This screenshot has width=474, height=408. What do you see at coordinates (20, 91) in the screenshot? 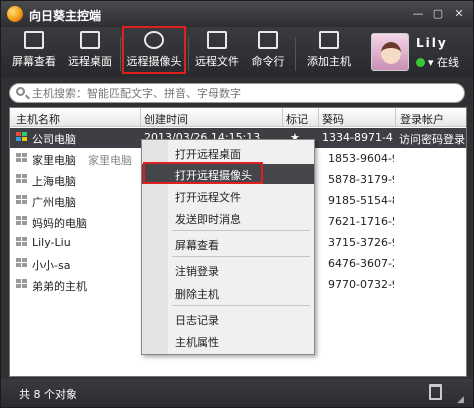
I see `search-icon` at bounding box center [20, 91].